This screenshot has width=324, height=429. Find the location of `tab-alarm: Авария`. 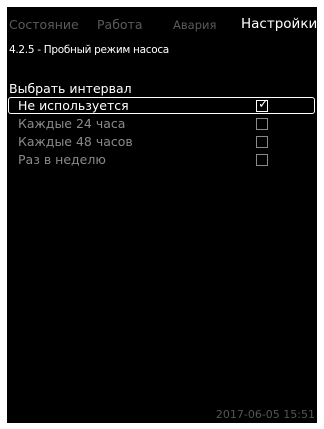

tab-alarm: Авария is located at coordinates (194, 25).